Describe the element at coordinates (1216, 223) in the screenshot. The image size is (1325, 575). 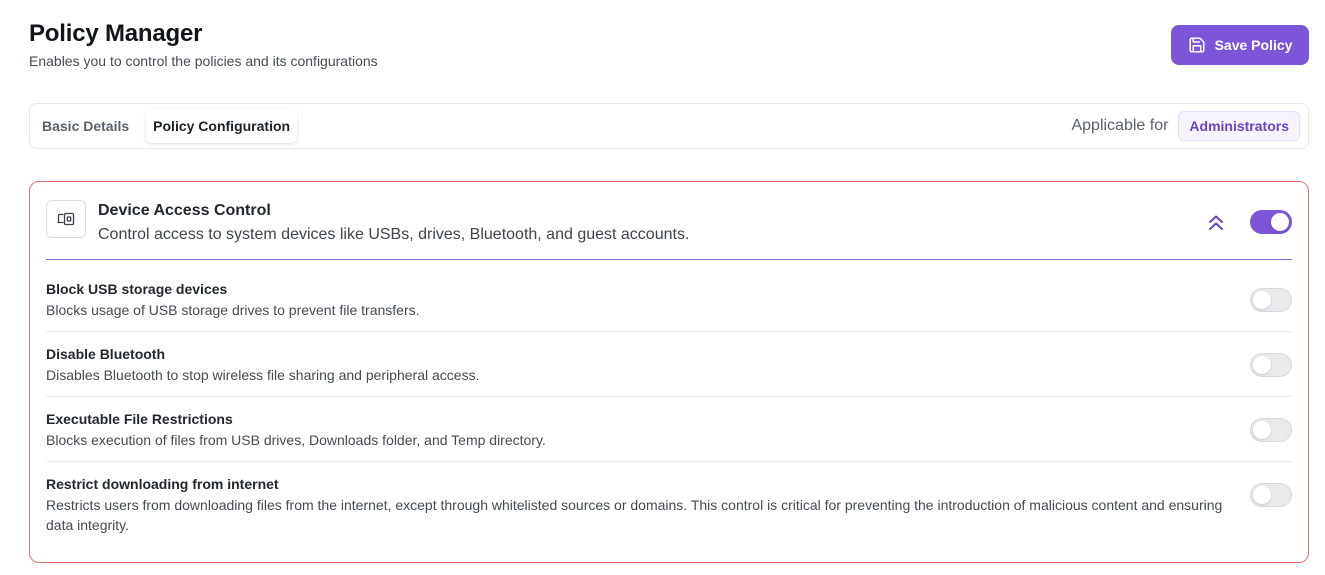
I see `chevrons-up-icon` at that location.